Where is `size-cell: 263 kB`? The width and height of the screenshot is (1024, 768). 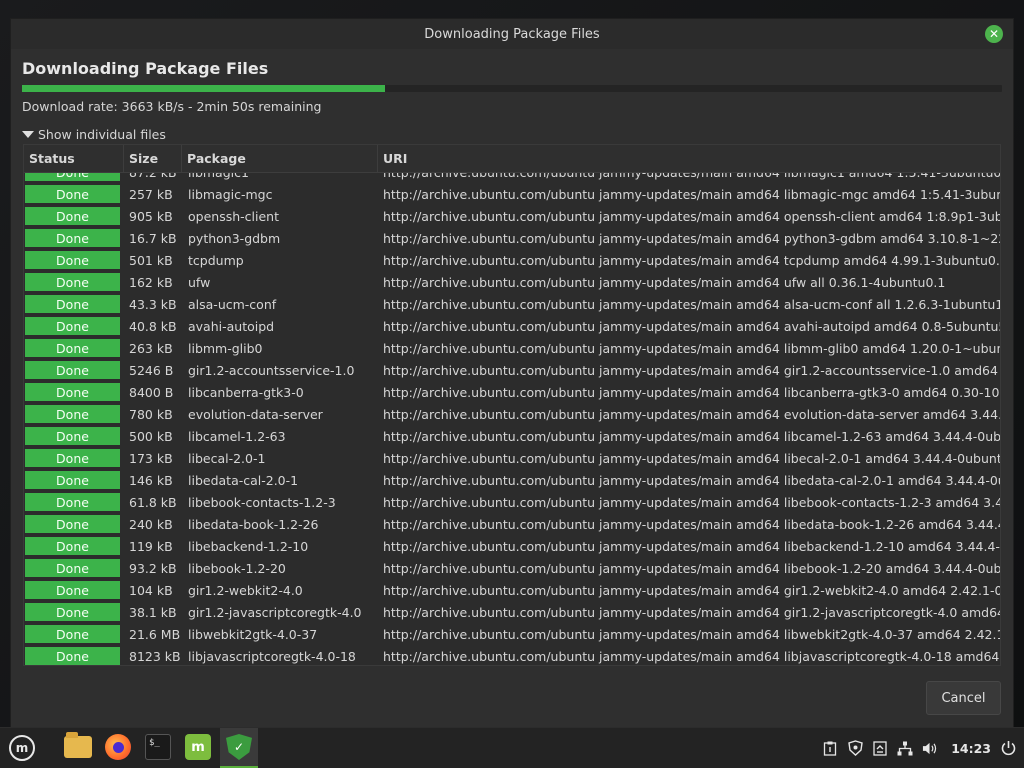
size-cell: 263 kB is located at coordinates (151, 348).